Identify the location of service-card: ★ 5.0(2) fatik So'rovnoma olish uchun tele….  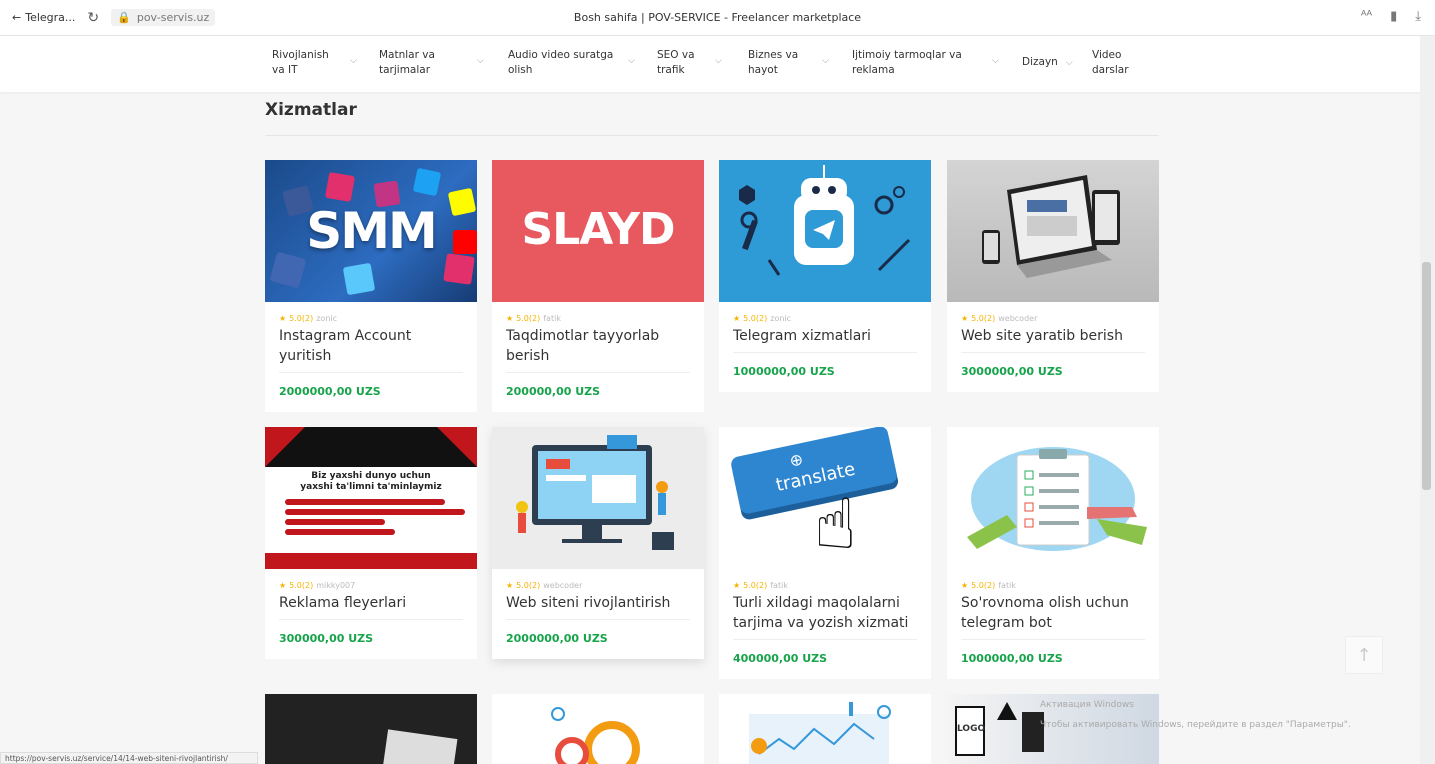
(1053, 553).